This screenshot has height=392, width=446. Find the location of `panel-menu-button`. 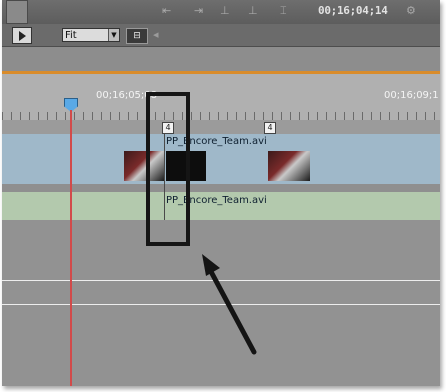

panel-menu-button is located at coordinates (17, 12).